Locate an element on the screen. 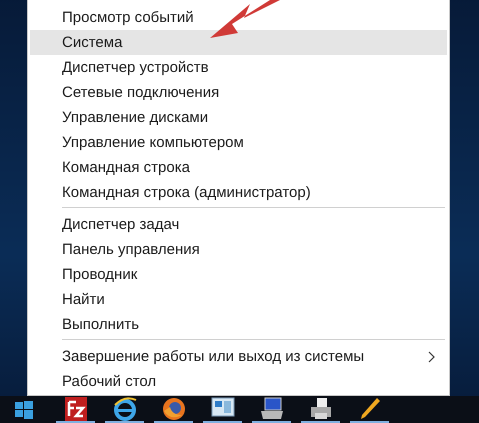 This screenshot has height=423, width=479. fox-globe-icon is located at coordinates (174, 409).